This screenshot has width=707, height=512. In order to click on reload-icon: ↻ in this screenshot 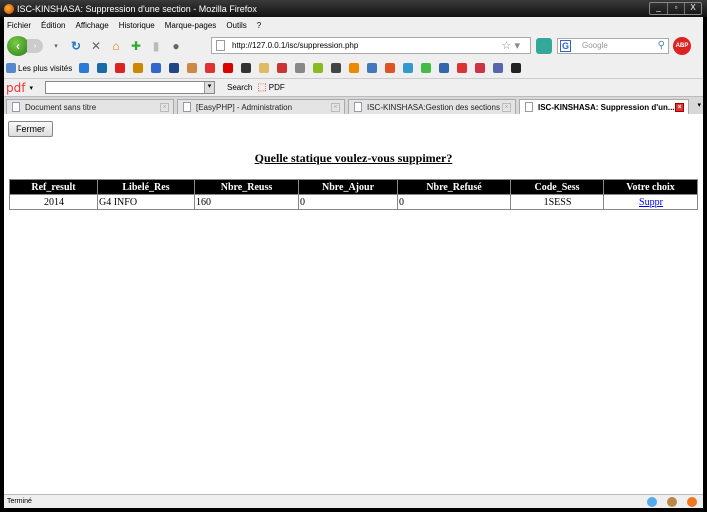, I will do `click(76, 46)`.